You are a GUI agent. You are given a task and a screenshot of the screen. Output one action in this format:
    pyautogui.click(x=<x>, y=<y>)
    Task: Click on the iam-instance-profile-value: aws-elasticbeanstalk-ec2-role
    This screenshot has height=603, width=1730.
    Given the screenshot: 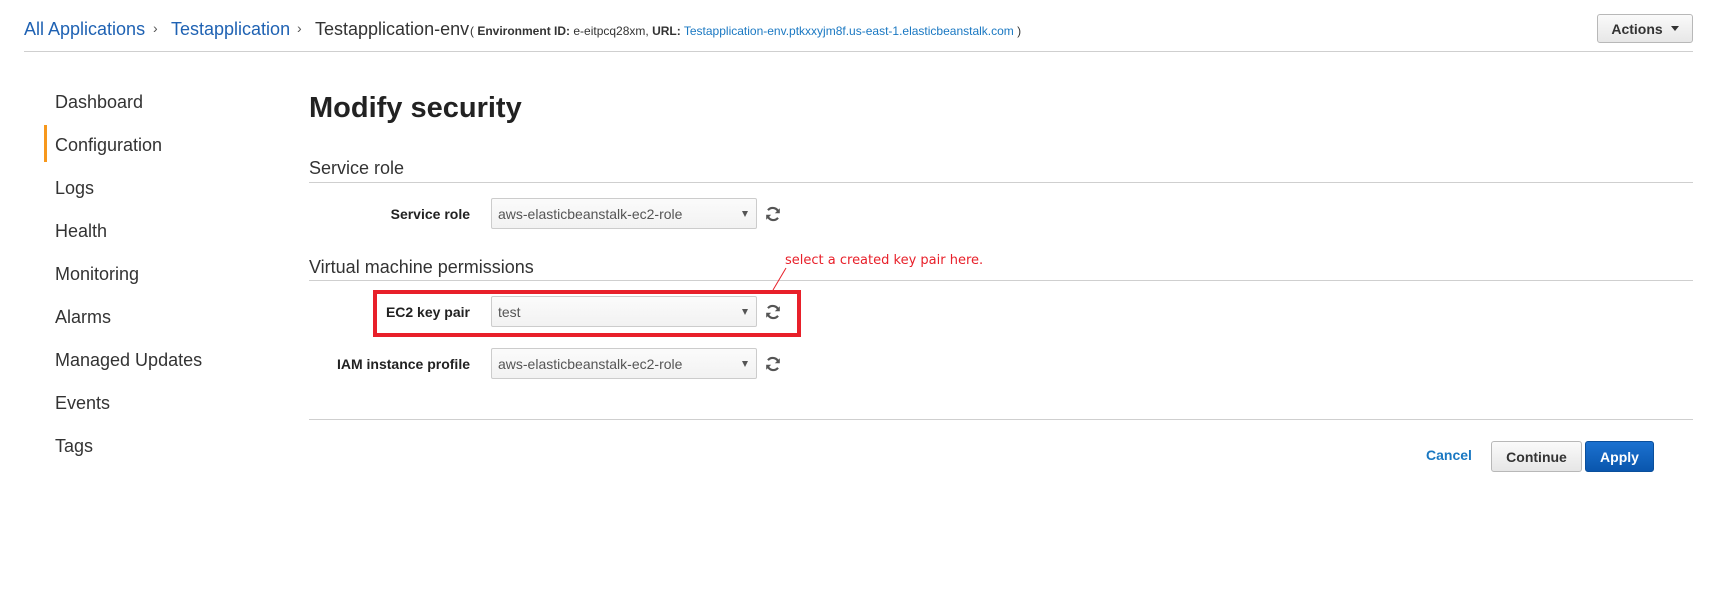 What is the action you would take?
    pyautogui.click(x=590, y=363)
    